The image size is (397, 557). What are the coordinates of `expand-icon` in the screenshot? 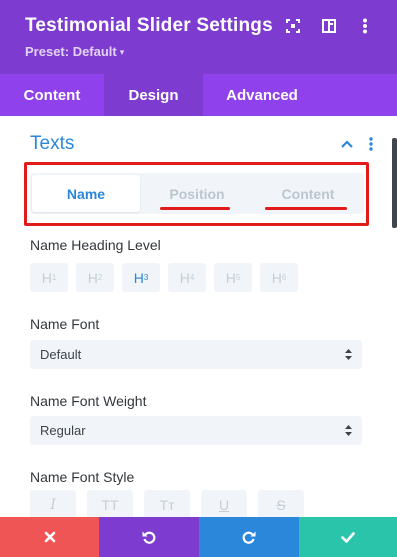 It's located at (293, 26).